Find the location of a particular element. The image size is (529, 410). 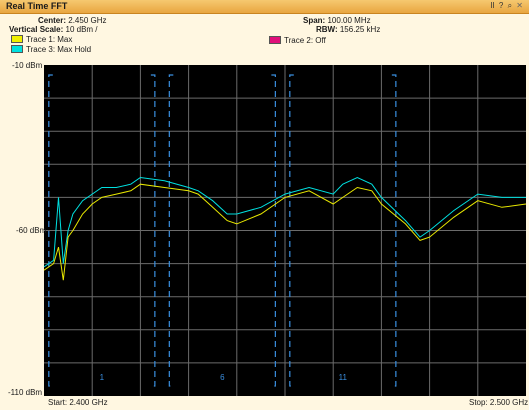

channel-label: 6 is located at coordinates (222, 377).